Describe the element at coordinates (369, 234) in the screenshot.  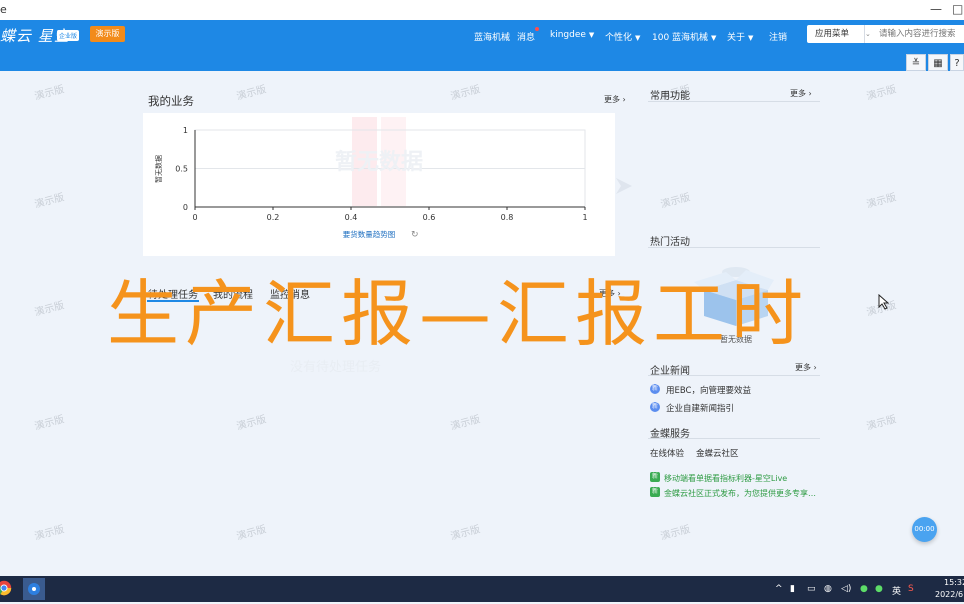
I see `chart-caption: 要货数量趋势图` at that location.